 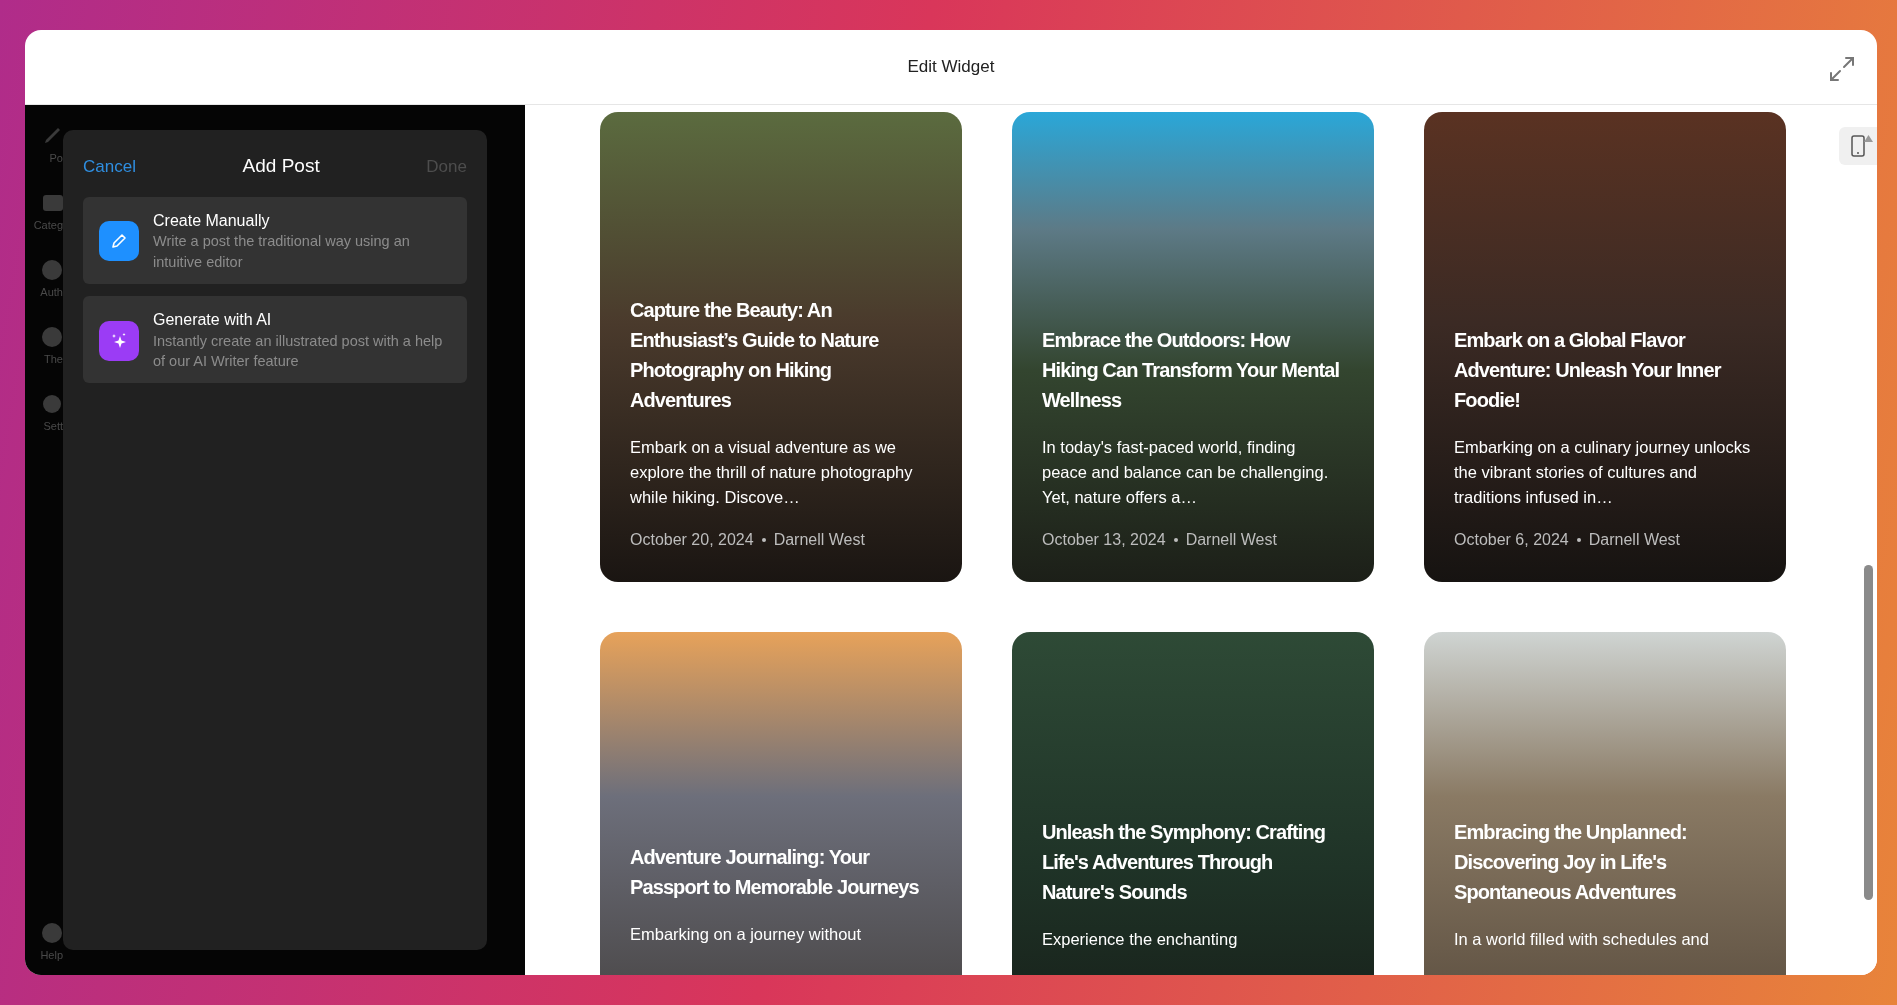 I want to click on post-excerpt: In a world filled with schedules and, so click(x=1582, y=939).